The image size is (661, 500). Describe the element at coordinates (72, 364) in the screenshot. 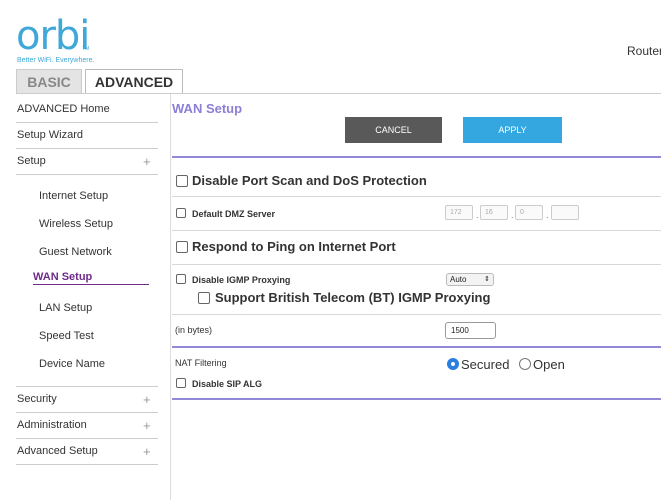

I see `nav-device-name: Device Name` at that location.